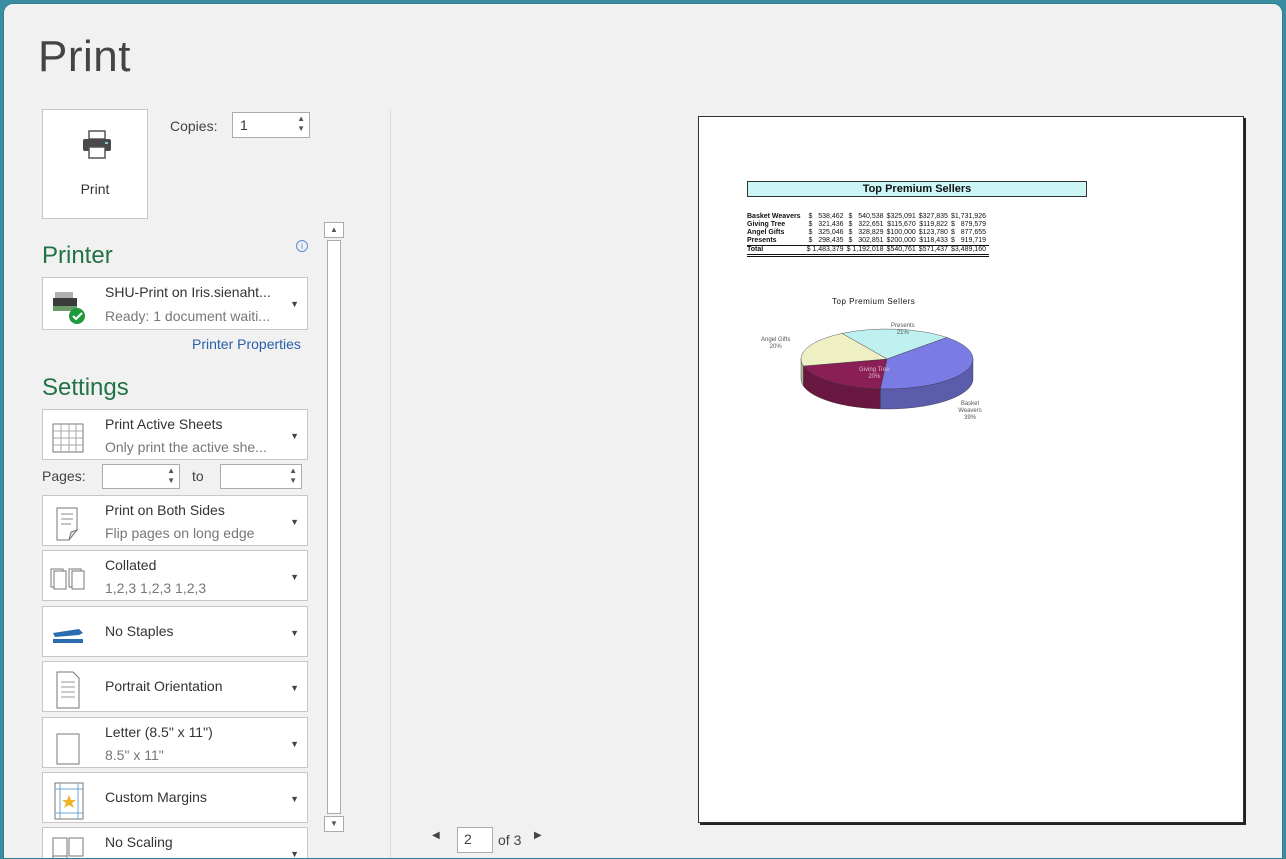  I want to click on portrait-page-icon, so click(68, 690).